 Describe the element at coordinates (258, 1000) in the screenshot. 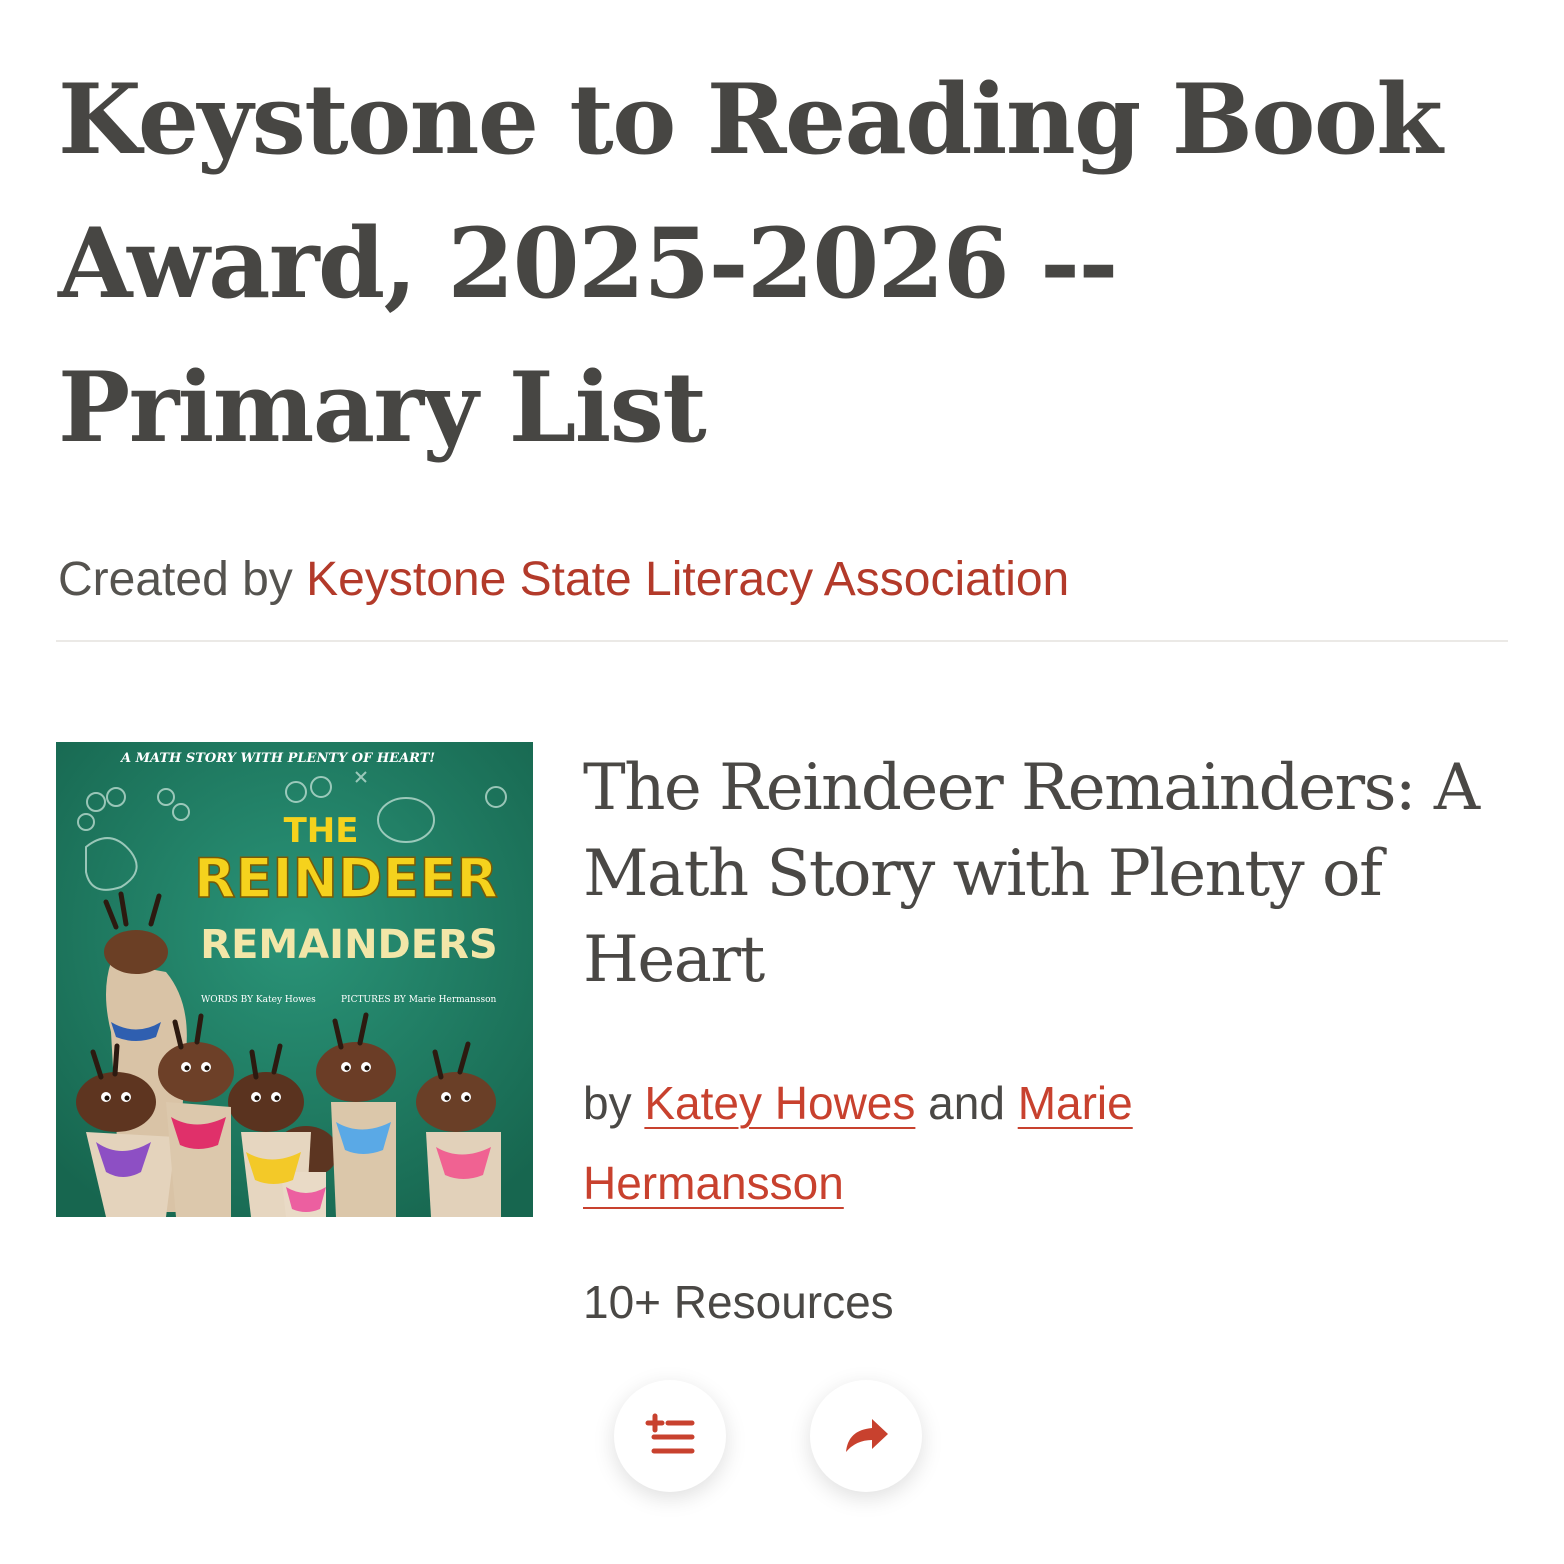

I see `cover-words-credit: WORDS BY Katey Howes` at that location.